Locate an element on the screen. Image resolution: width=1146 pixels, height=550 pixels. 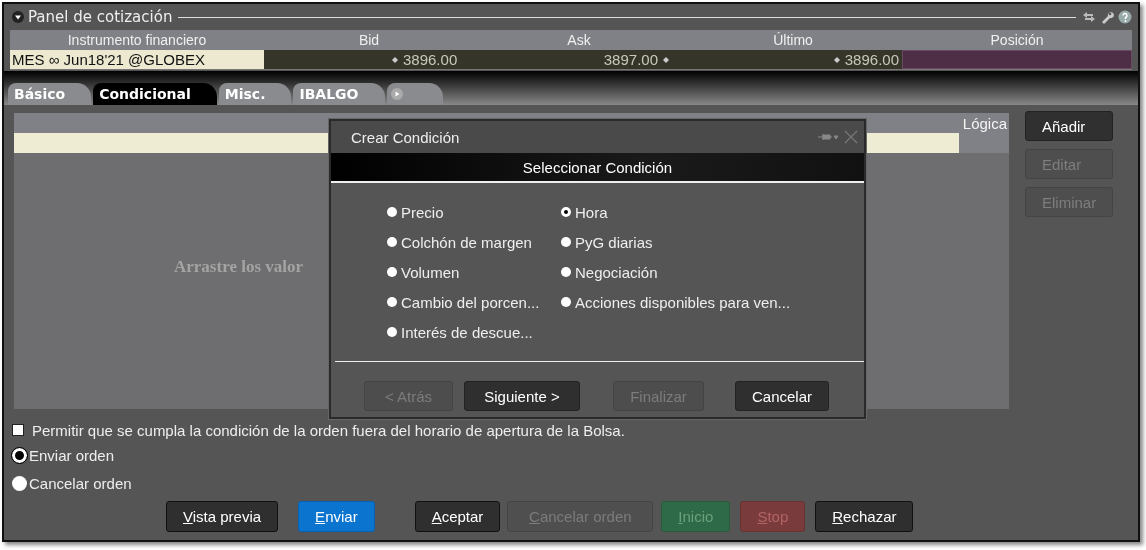
footer-button: Rechazar is located at coordinates (864, 516).